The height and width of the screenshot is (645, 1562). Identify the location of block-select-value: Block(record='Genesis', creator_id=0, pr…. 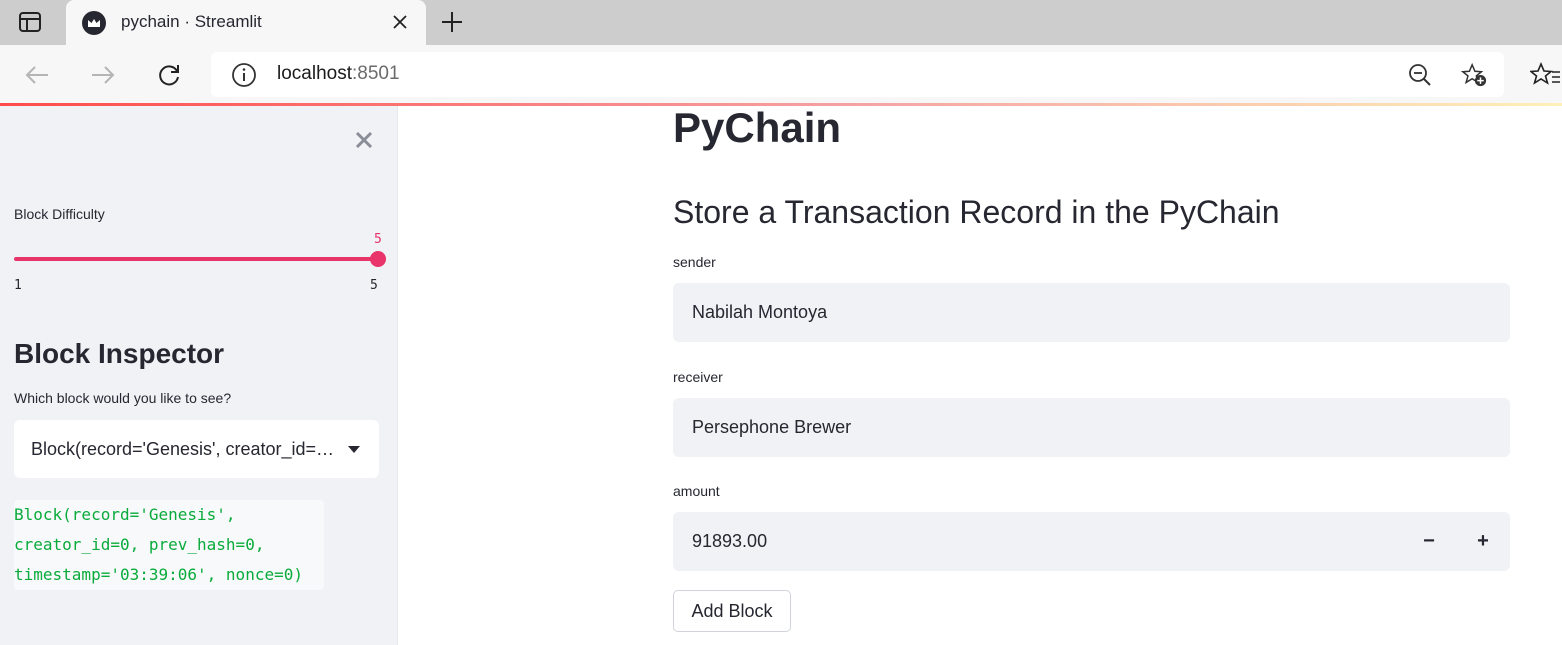
(183, 449).